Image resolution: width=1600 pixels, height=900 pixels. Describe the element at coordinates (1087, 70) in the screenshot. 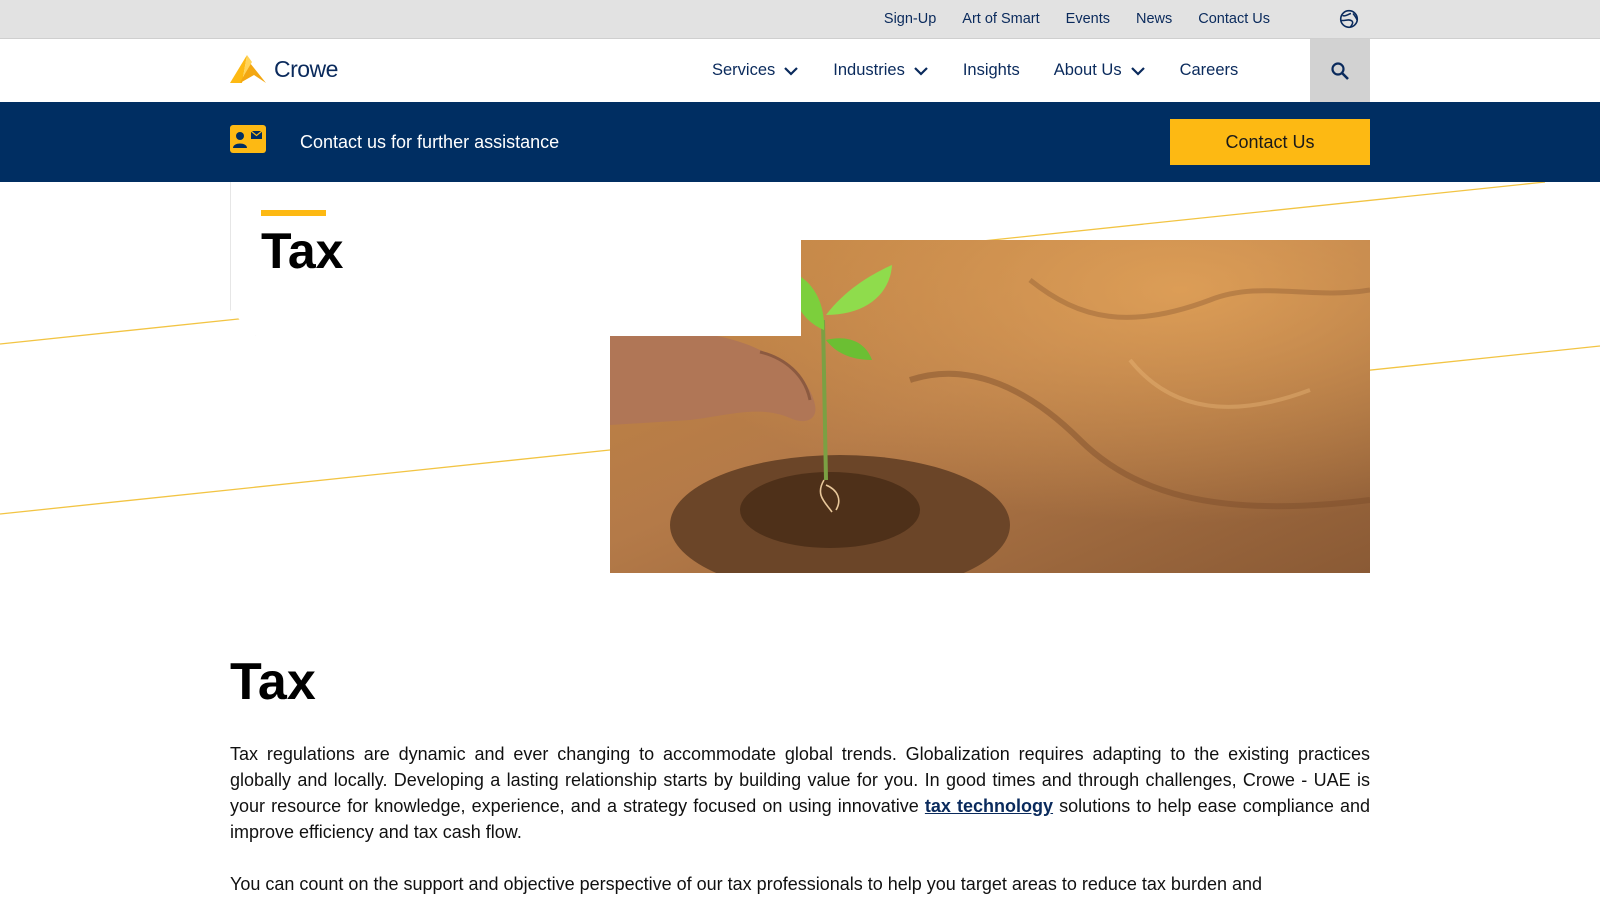

I see `nav-item-label: About Us` at that location.